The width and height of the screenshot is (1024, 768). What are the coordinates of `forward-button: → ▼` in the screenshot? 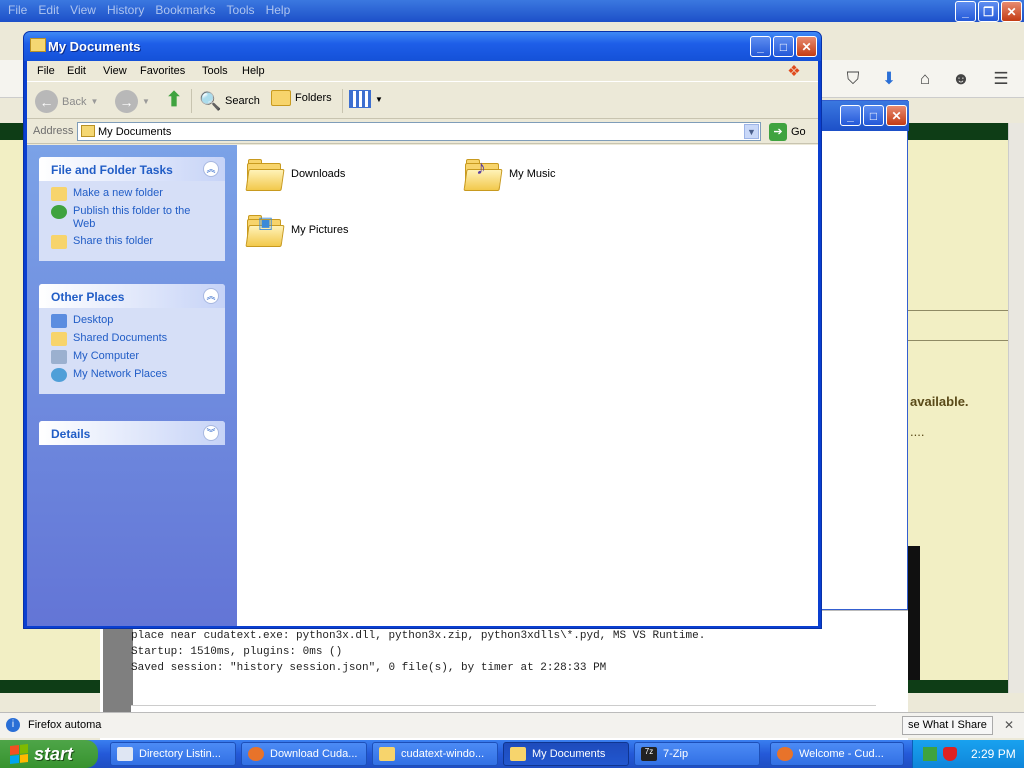 It's located at (132, 101).